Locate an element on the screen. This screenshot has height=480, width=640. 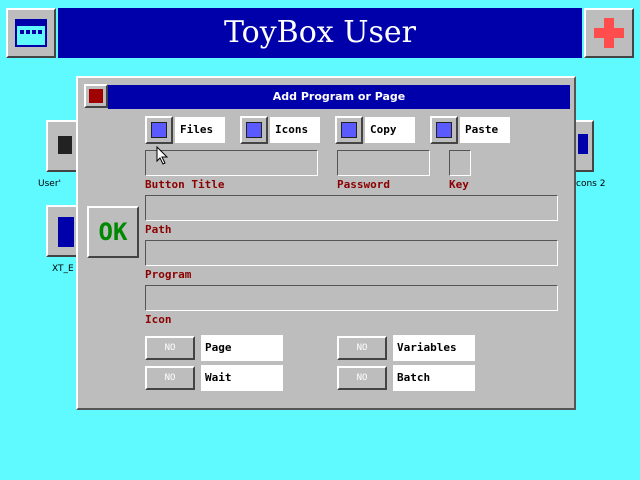
wait-toggle-label: Wait is located at coordinates (242, 378).